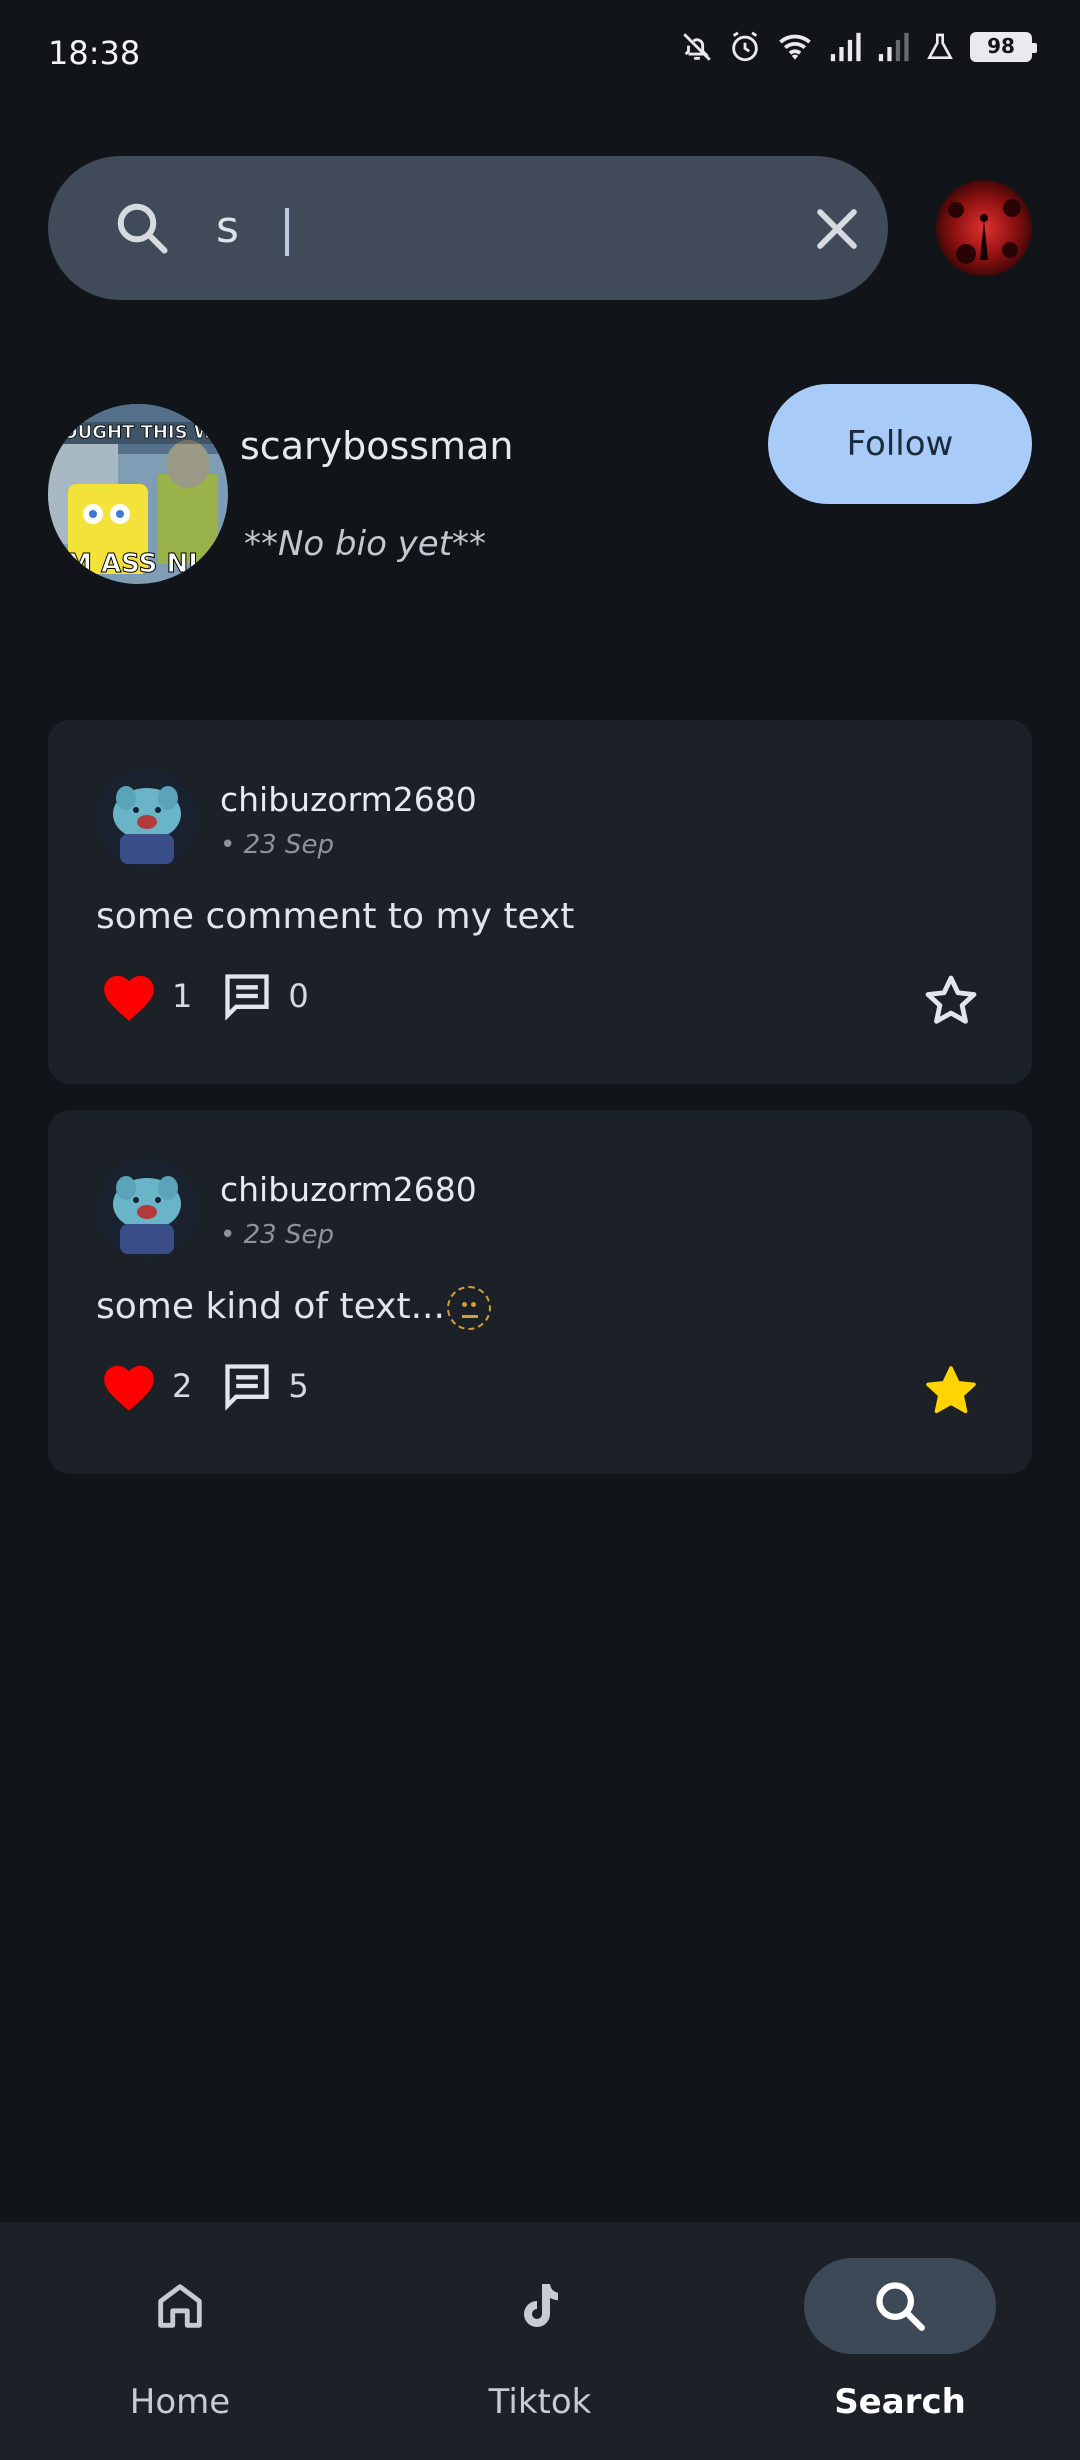  I want to click on svg-text: M ASS NI, so click(132, 564).